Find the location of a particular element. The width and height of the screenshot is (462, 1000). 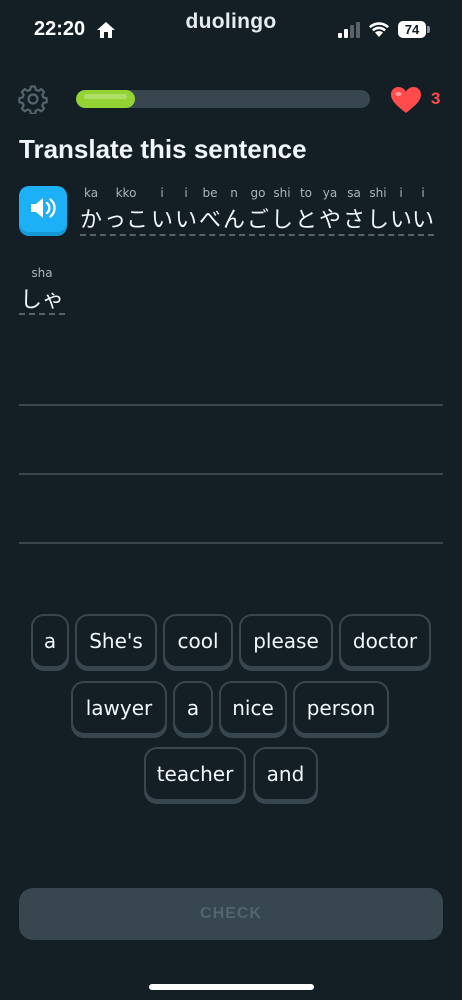

home-indicator is located at coordinates (231, 987).